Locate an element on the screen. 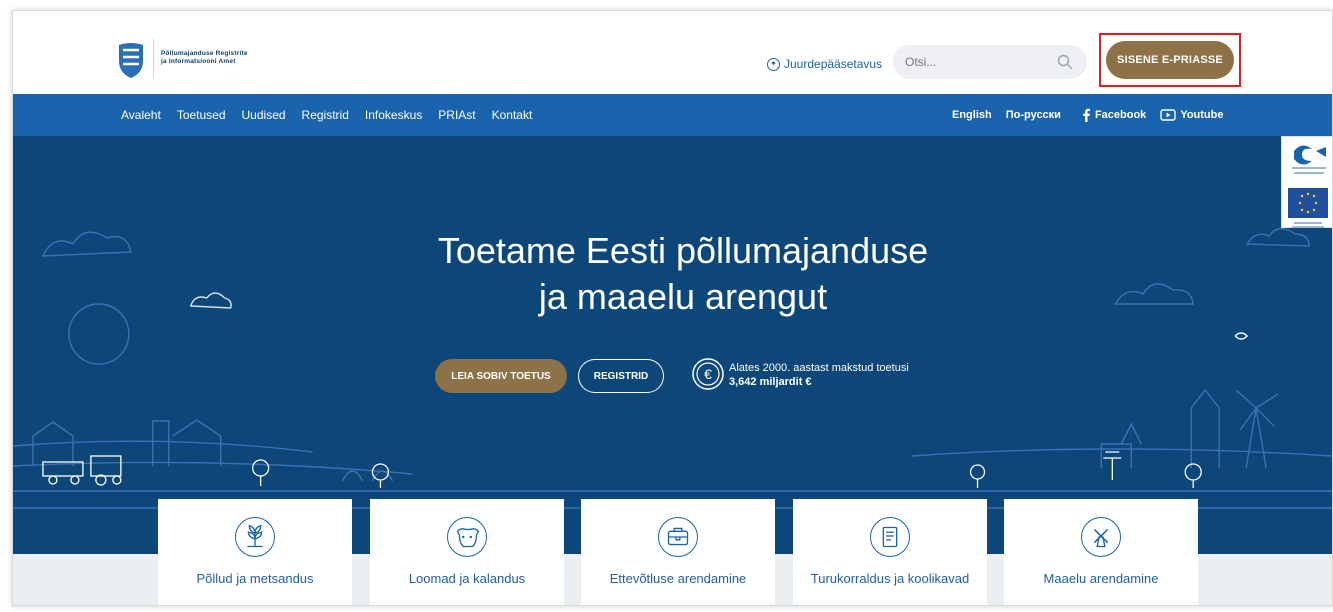 This screenshot has width=1333, height=612. search-icon is located at coordinates (1065, 62).